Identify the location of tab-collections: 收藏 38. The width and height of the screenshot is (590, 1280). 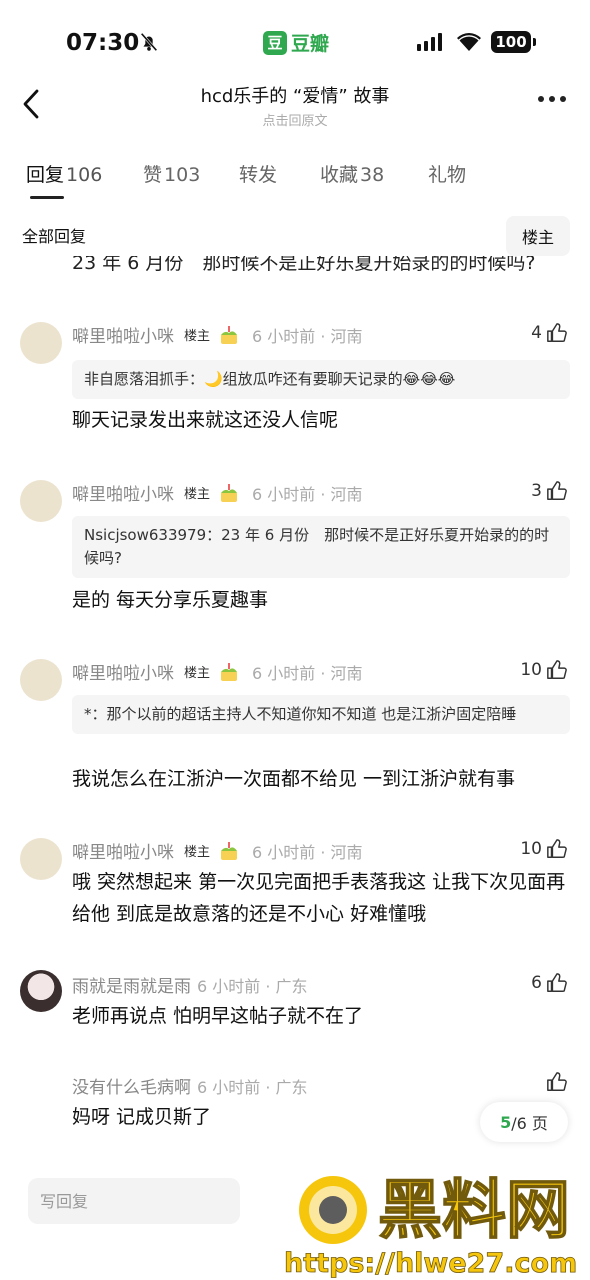
(352, 173).